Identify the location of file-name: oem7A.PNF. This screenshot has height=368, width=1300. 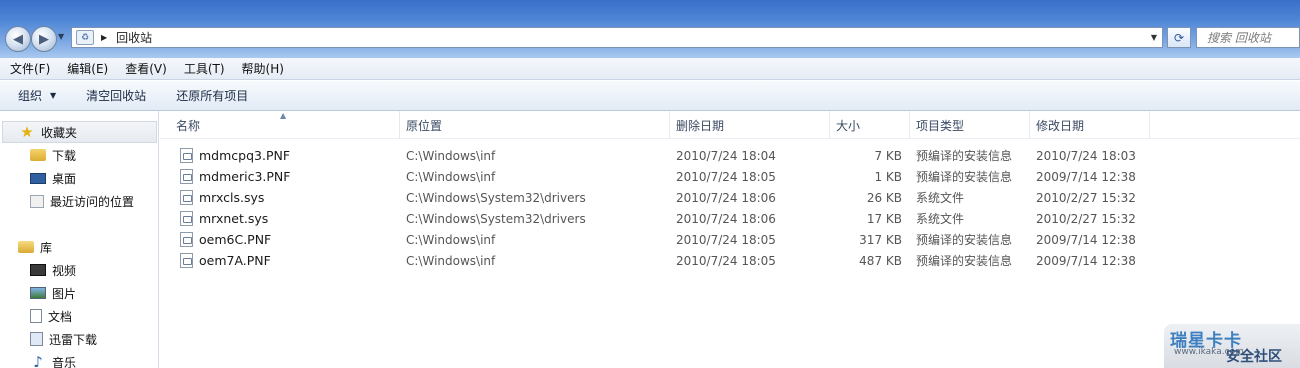
(235, 260).